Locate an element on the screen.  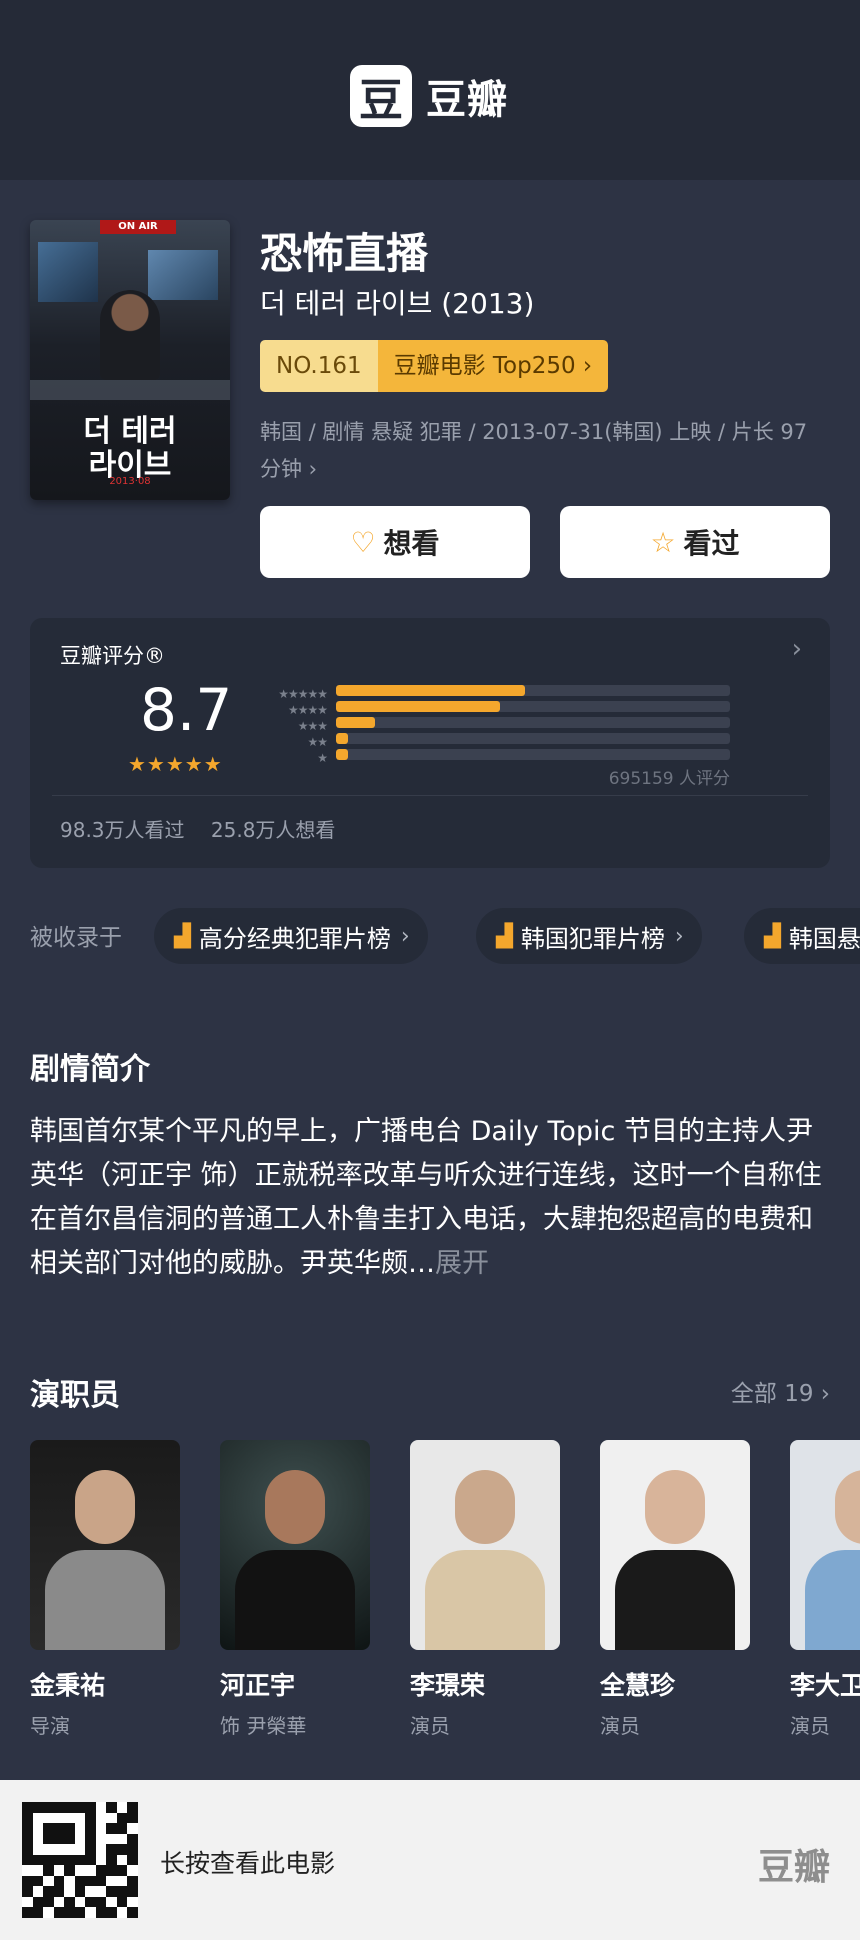
cast-role: 导演 is located at coordinates (50, 1726).